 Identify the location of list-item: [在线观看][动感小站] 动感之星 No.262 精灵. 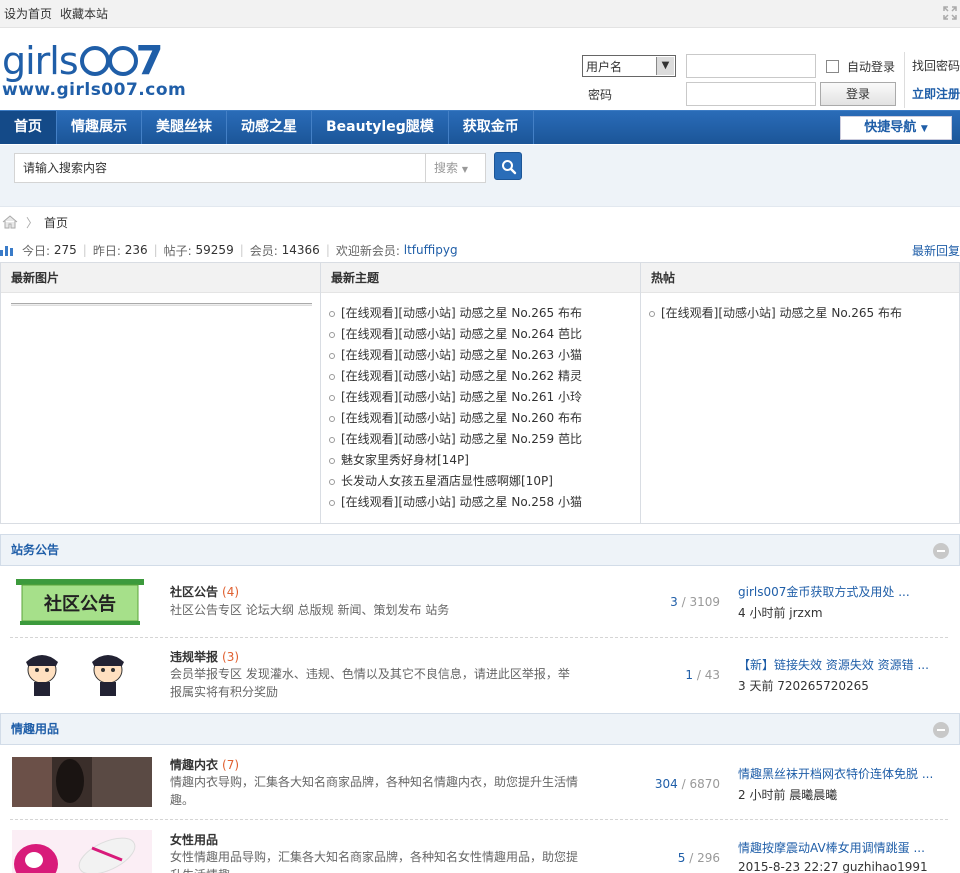
(484, 376).